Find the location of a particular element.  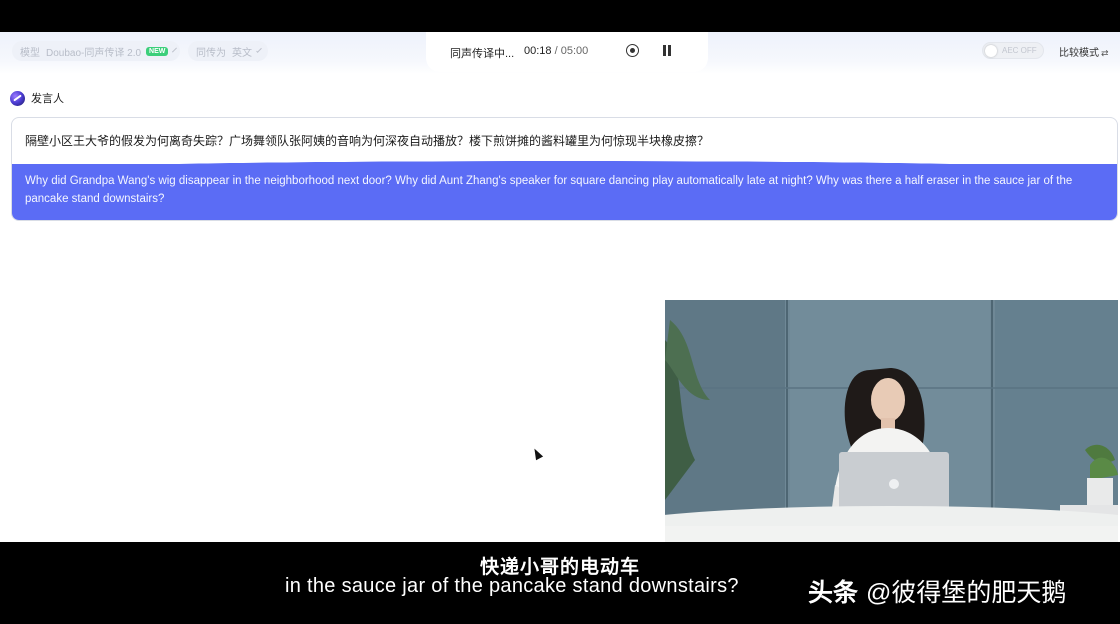

model-selector: 模型 Doubao-同声传译 2.0 NEW is located at coordinates (96, 51).